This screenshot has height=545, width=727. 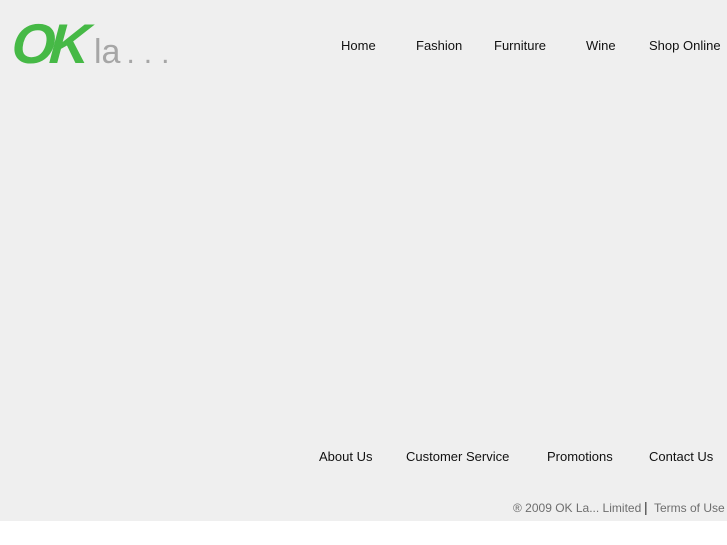 What do you see at coordinates (345, 457) in the screenshot?
I see `nav-link-about-us: About Us` at bounding box center [345, 457].